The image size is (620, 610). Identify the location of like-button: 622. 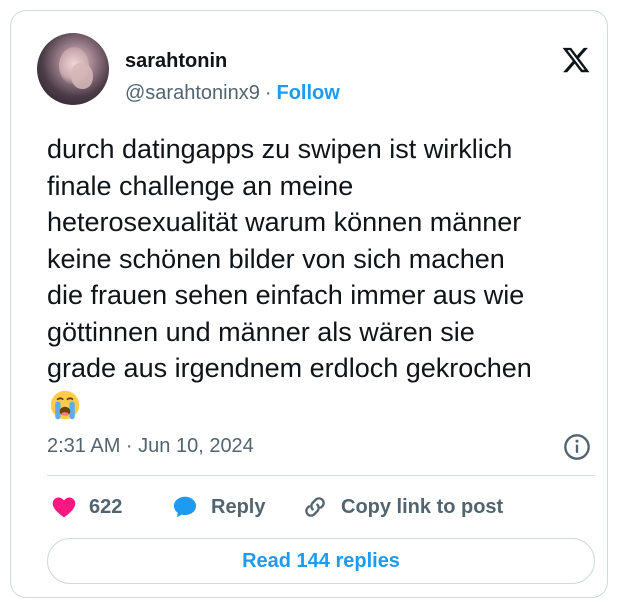
(86, 507).